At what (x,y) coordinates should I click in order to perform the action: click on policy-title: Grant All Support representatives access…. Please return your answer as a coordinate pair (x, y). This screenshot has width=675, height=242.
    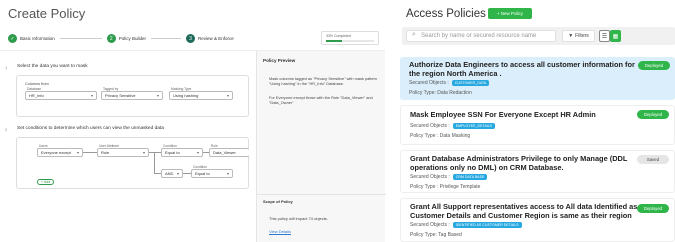
    Looking at the image, I should click on (524, 211).